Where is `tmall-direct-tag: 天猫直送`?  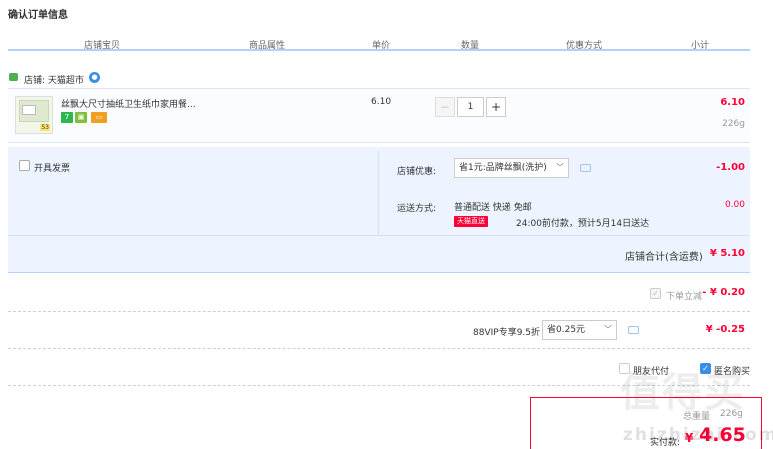
tmall-direct-tag: 天猫直送 is located at coordinates (471, 221).